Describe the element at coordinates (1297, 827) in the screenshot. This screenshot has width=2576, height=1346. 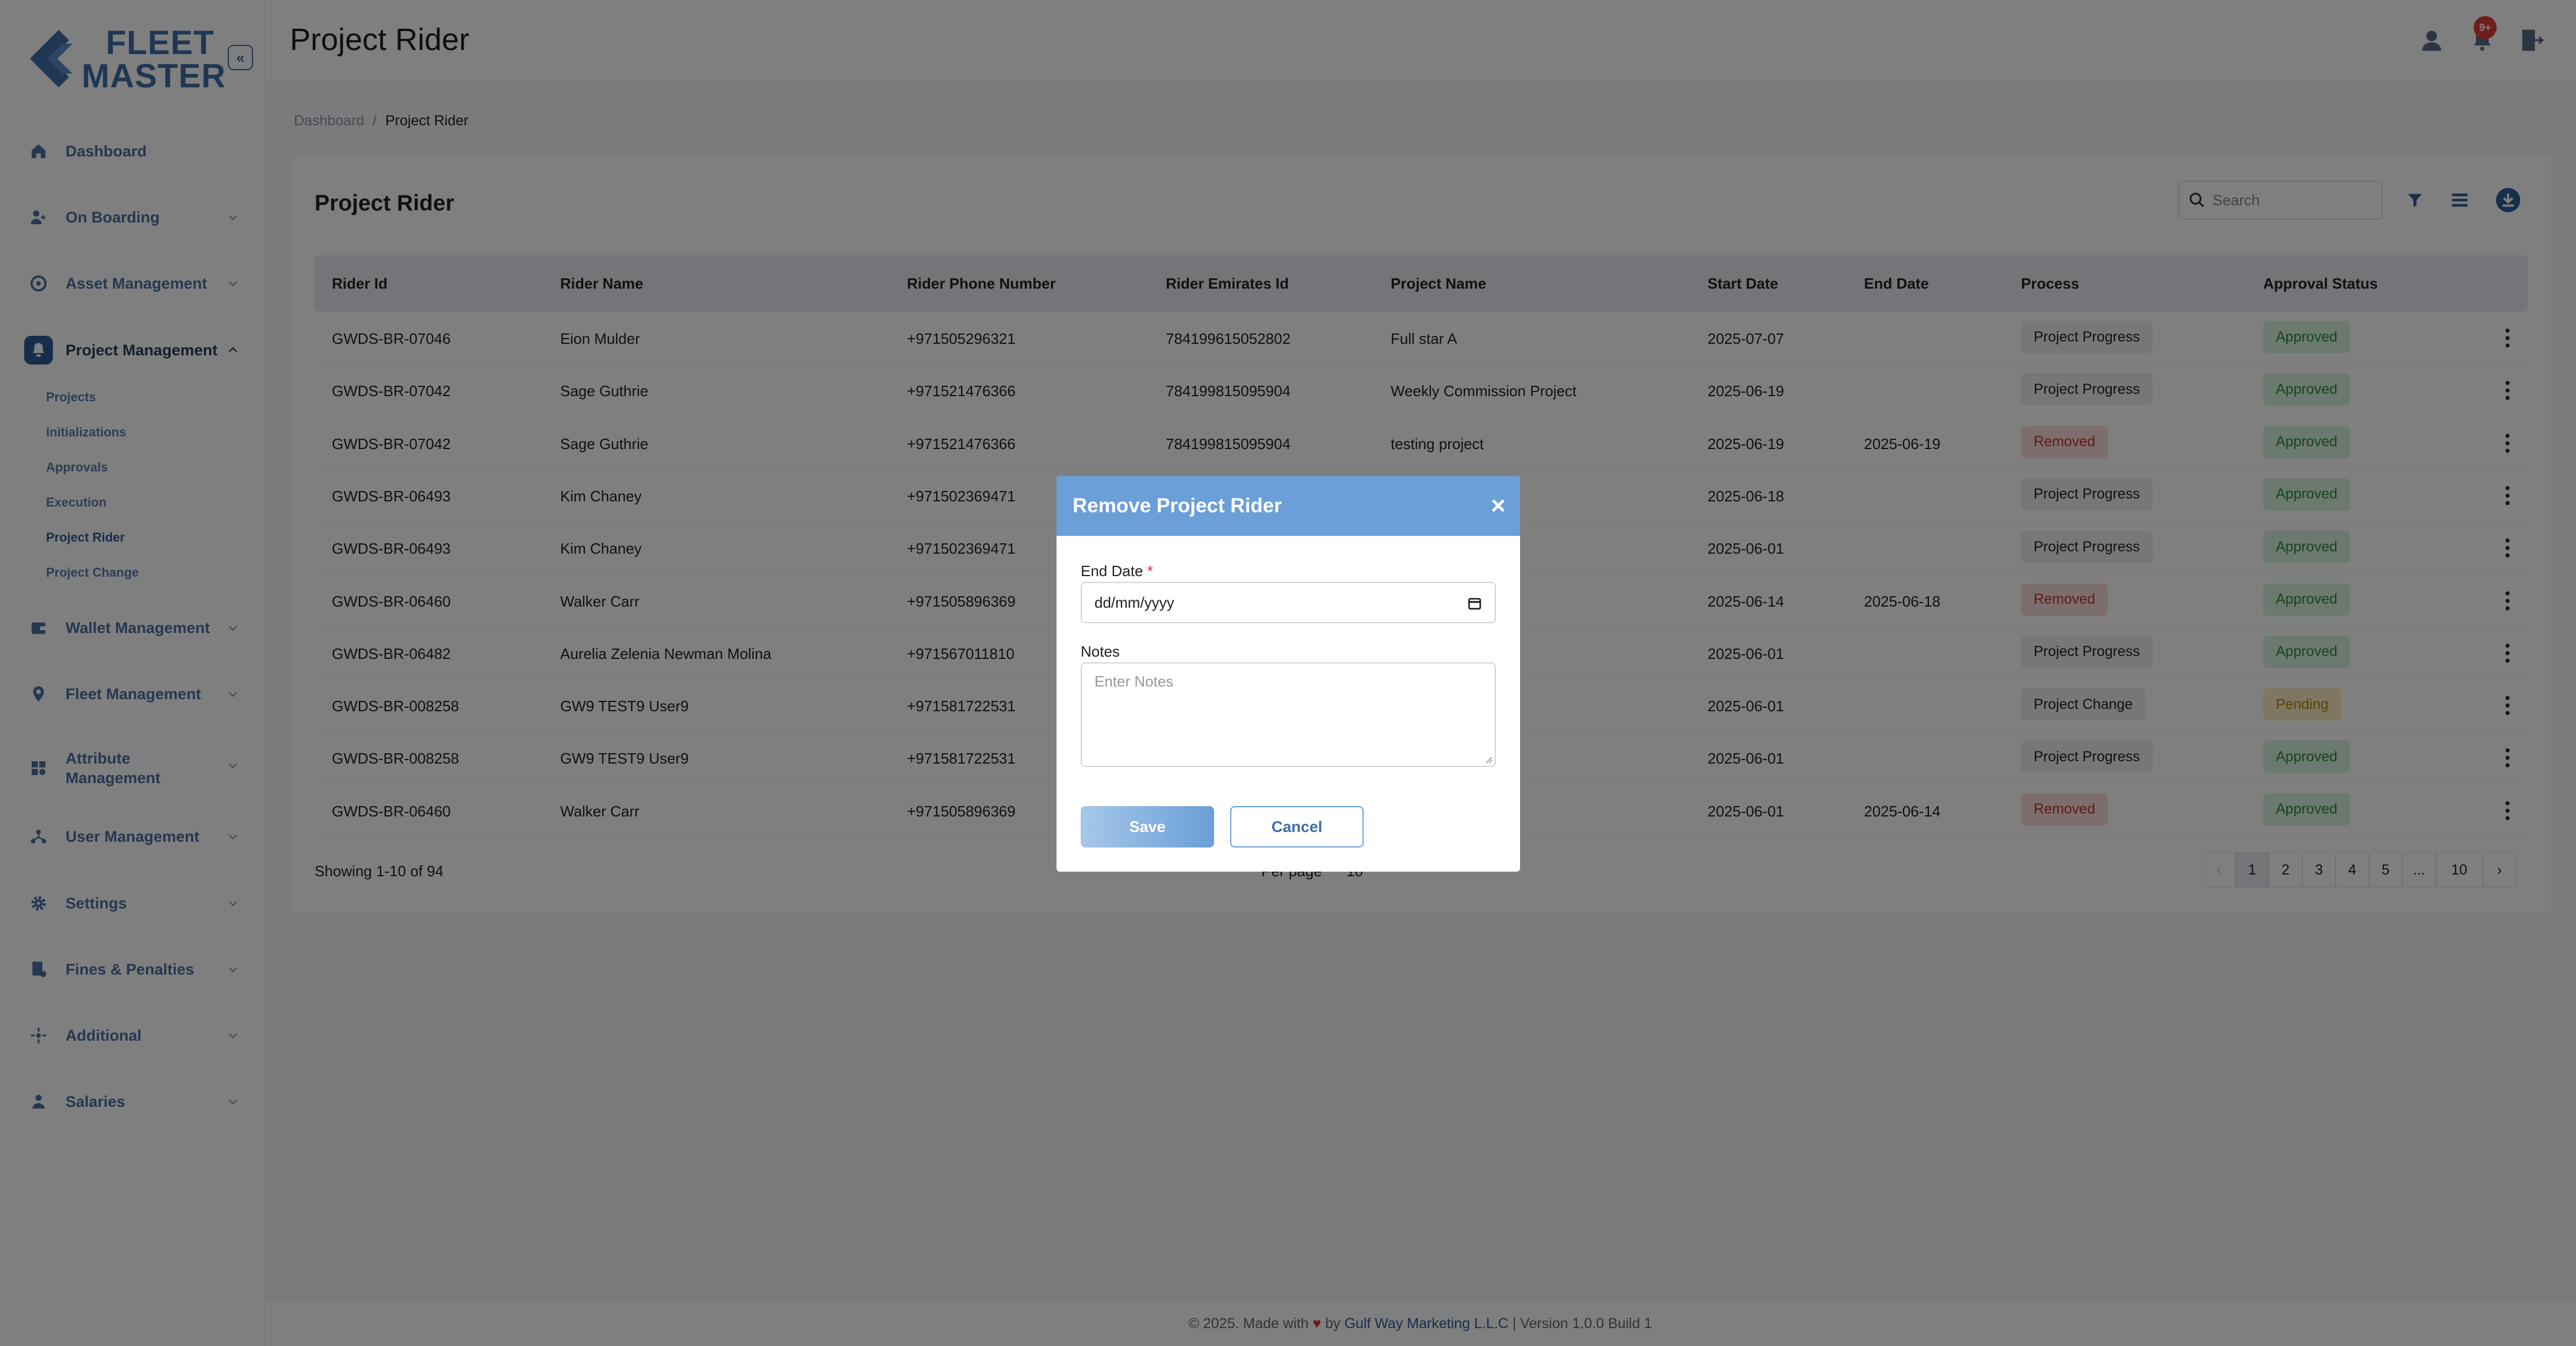
I see `cancel-button: Cancel` at that location.